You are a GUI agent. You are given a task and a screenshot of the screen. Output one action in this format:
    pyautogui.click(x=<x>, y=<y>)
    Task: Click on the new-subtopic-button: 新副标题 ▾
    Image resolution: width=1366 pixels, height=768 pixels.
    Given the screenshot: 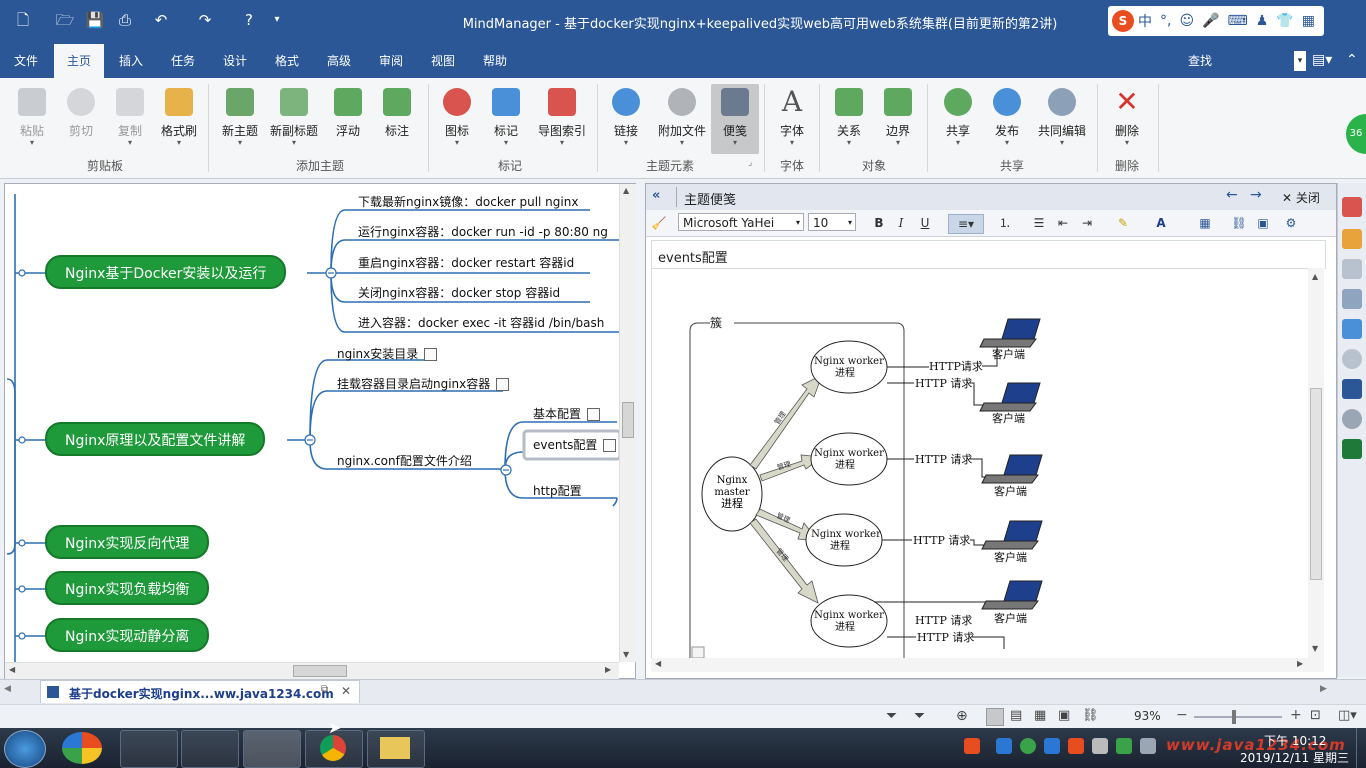 What is the action you would take?
    pyautogui.click(x=294, y=119)
    